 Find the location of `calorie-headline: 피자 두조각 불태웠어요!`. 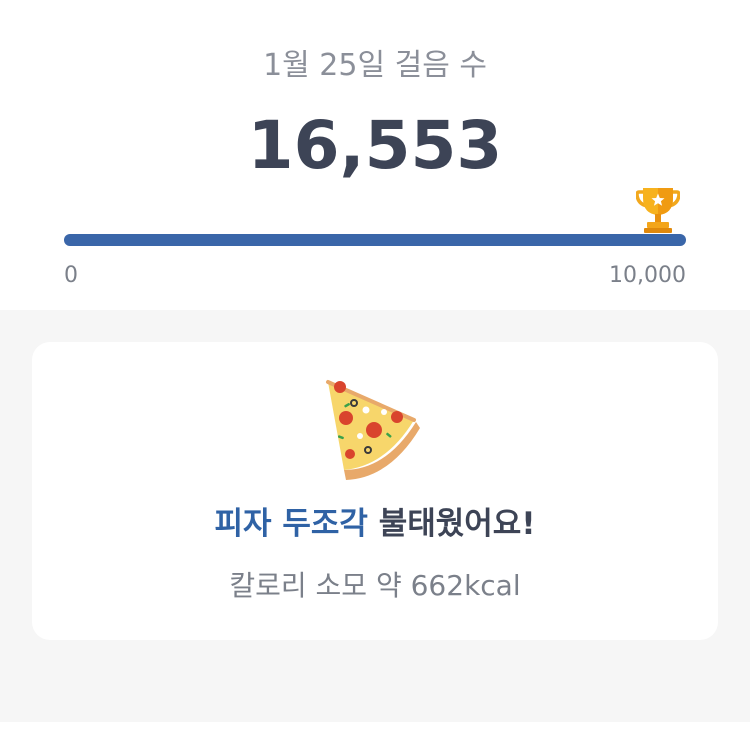

calorie-headline: 피자 두조각 불태웠어요! is located at coordinates (375, 524).